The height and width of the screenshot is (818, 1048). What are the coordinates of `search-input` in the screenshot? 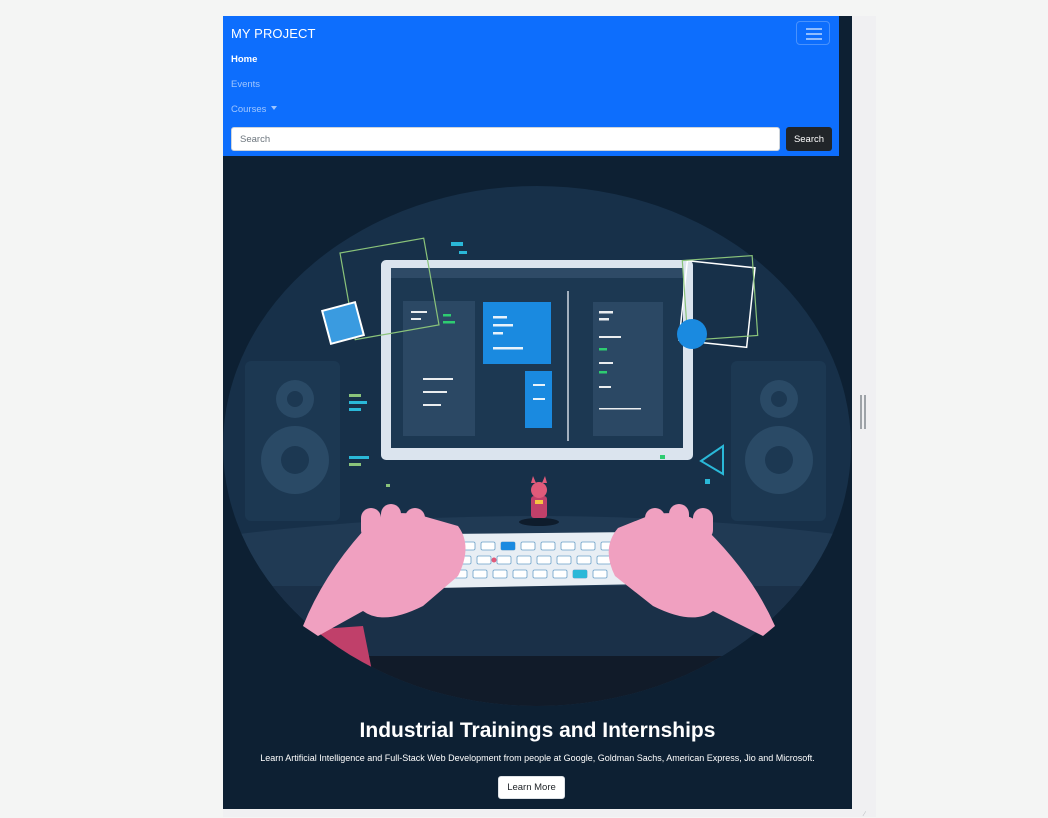 It's located at (505, 139).